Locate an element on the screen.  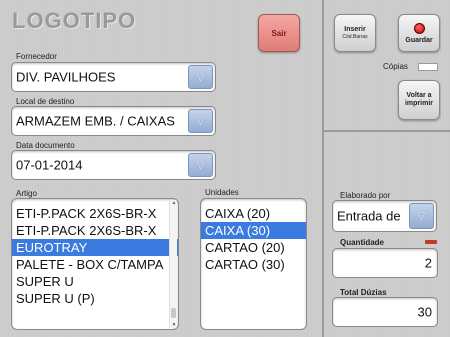
fornecedor-value: DIV. PAVILHOES is located at coordinates (66, 77).